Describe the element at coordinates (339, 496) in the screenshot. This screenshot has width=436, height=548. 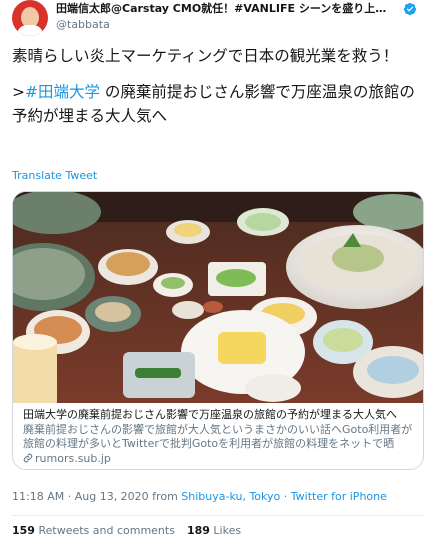
I see `client-link: Twitter for iPhone` at that location.